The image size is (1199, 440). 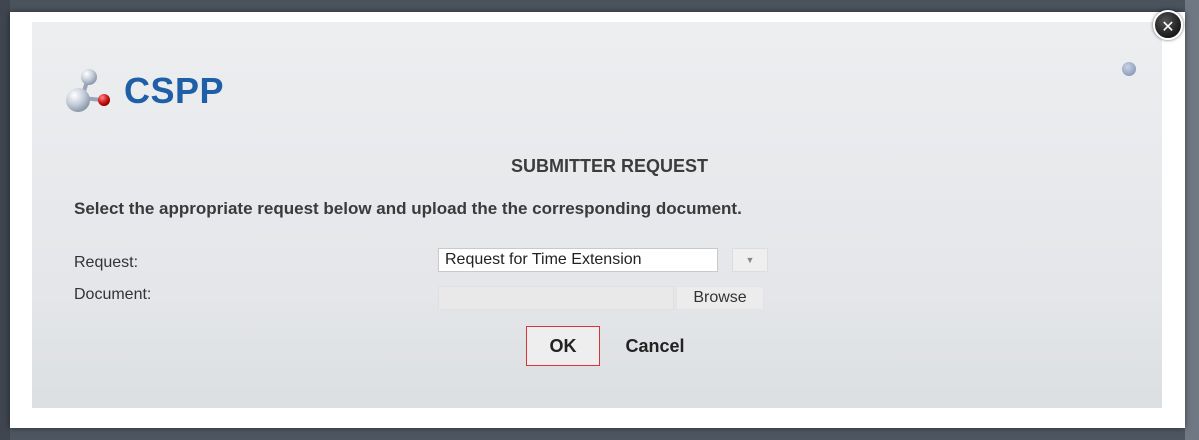 I want to click on document-label: Document:, so click(x=113, y=294).